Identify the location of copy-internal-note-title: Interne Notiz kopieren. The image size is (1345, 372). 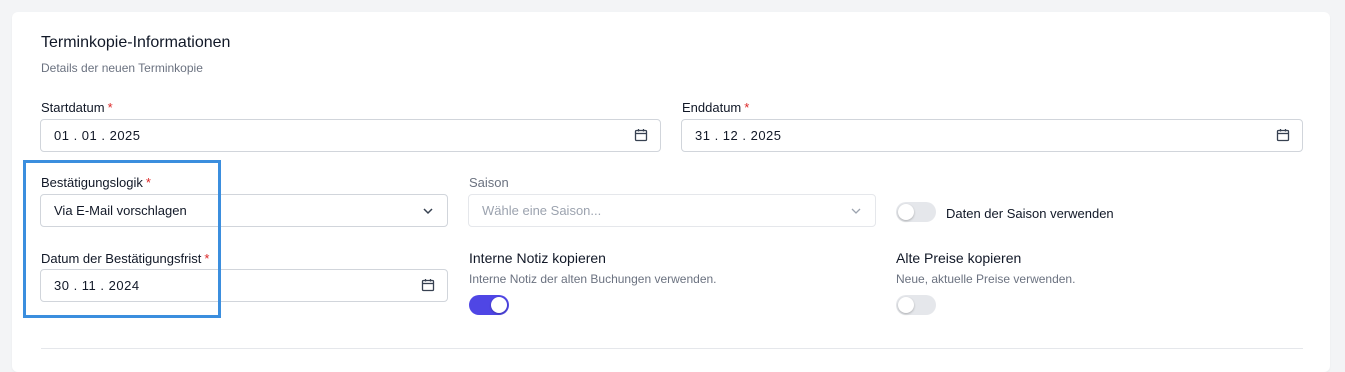
(537, 258).